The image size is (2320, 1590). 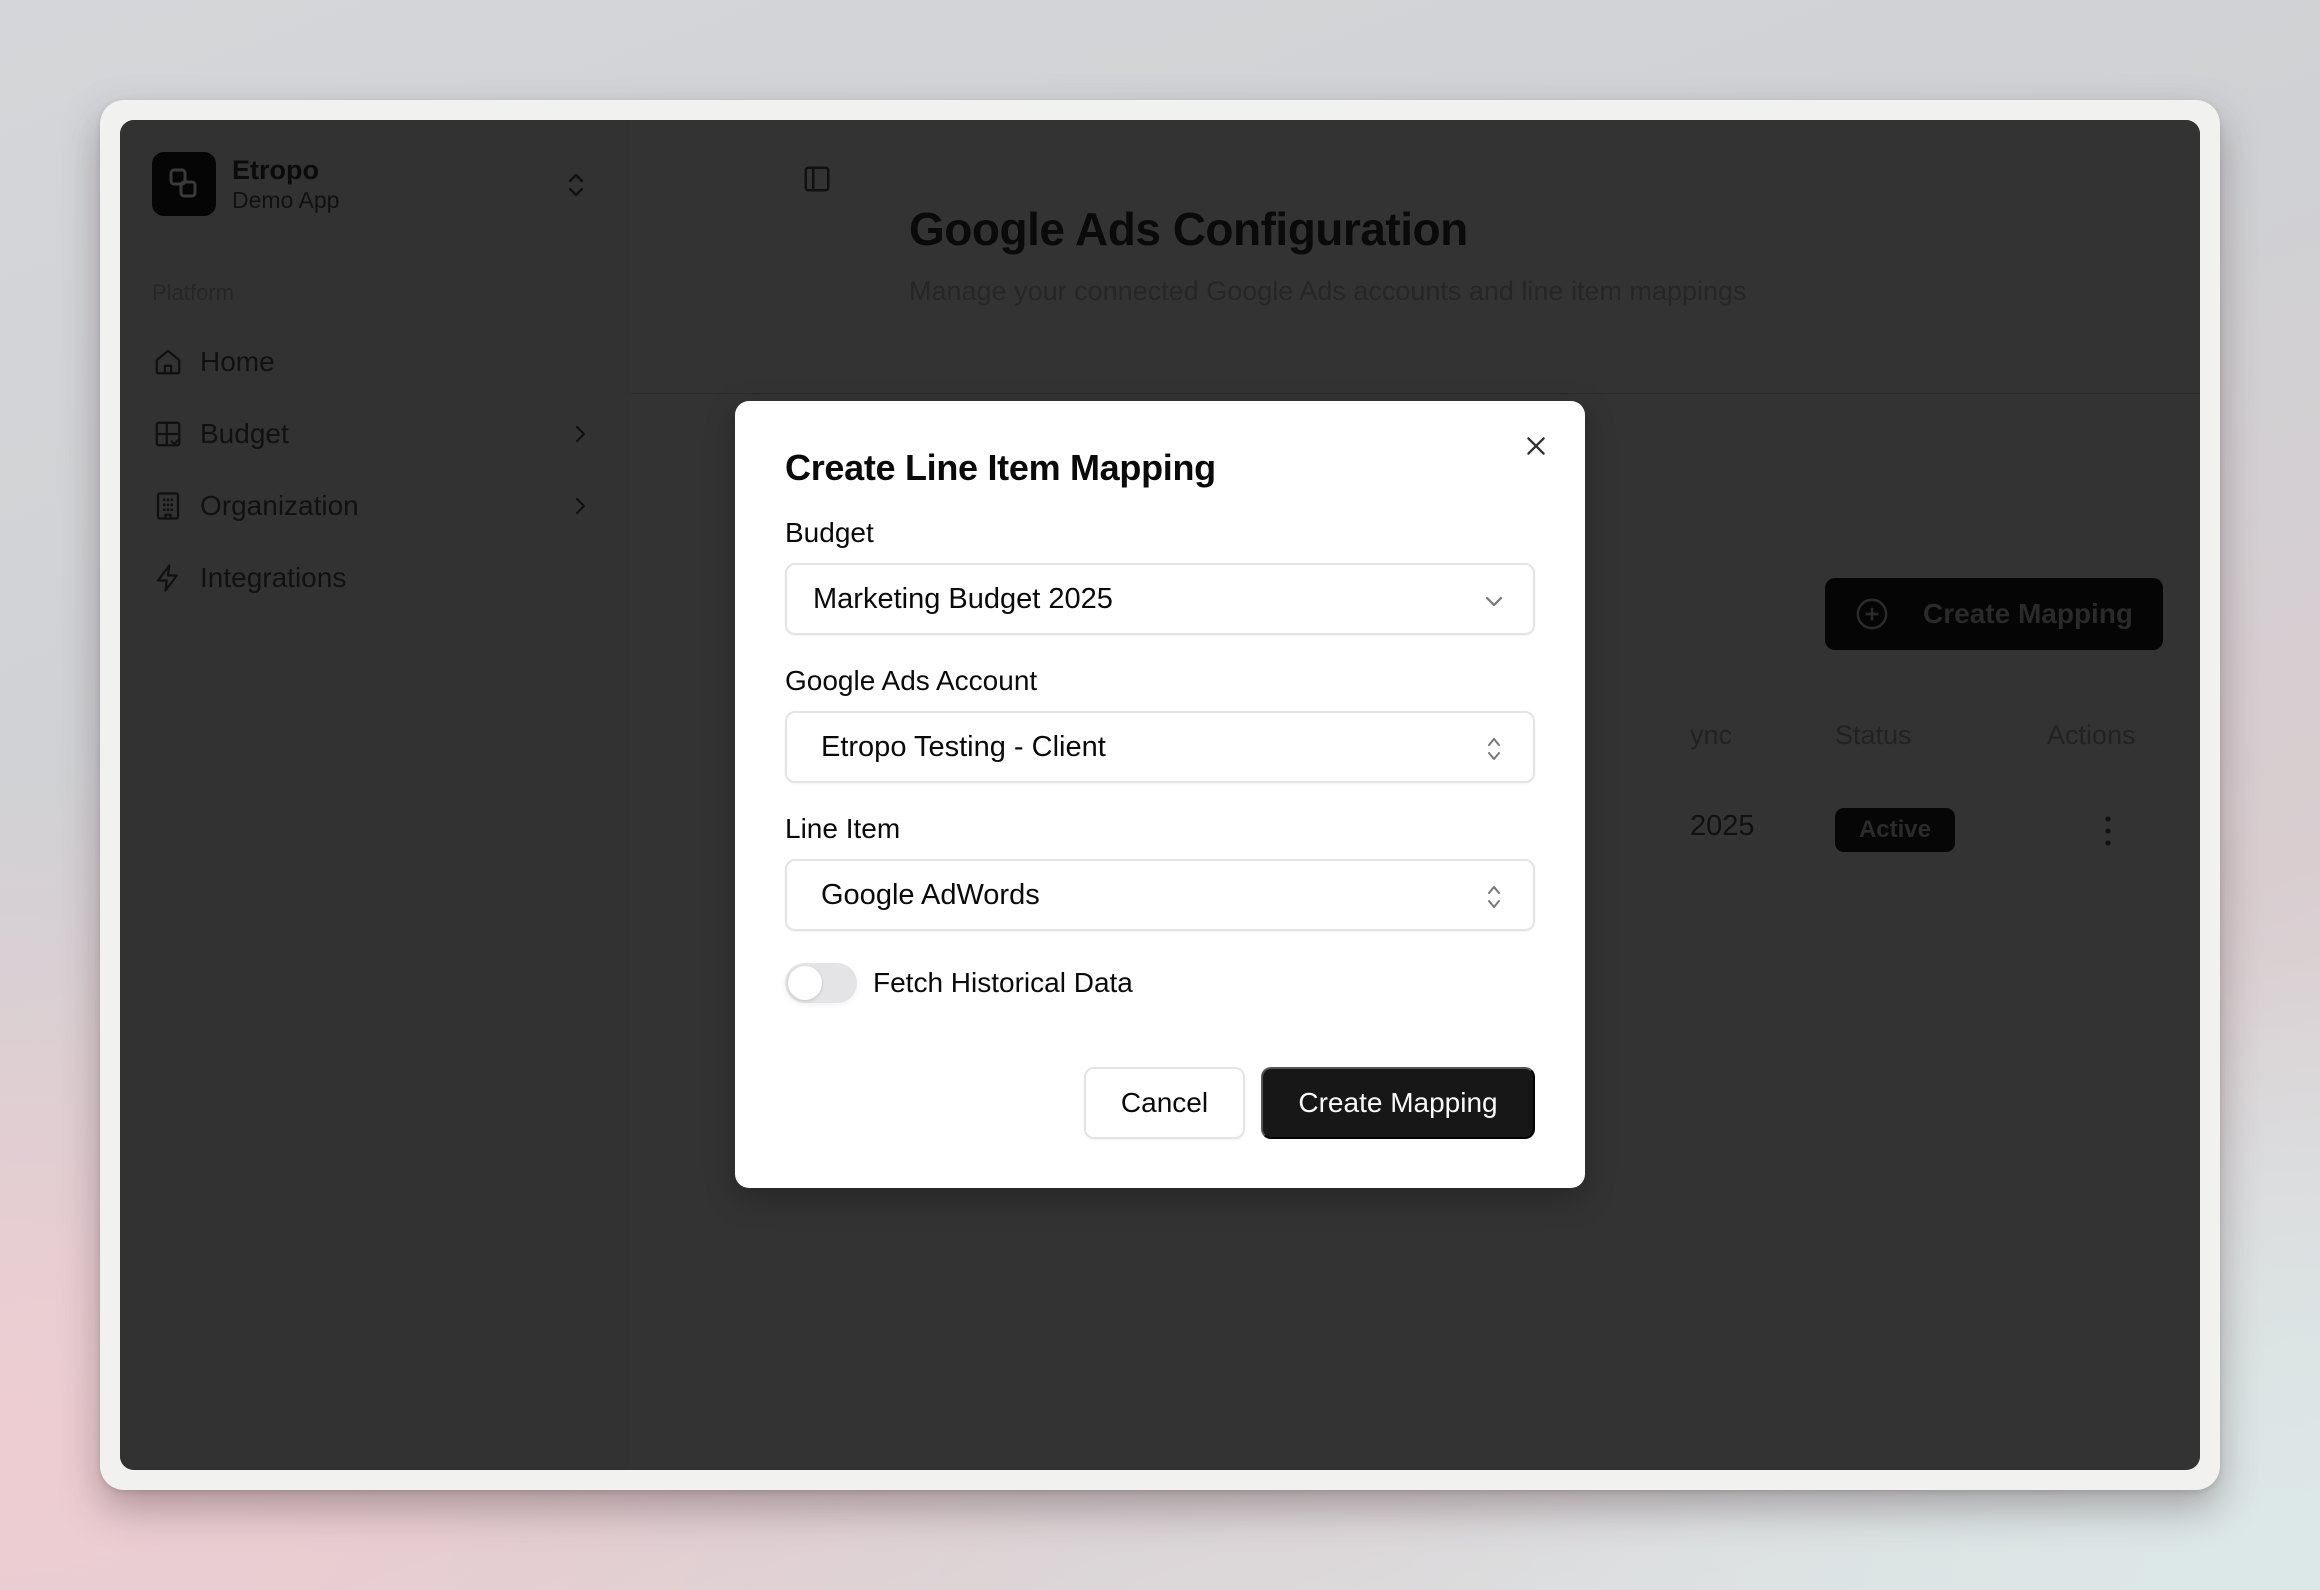 I want to click on ads-account-label: Google Ads Account, so click(x=911, y=680).